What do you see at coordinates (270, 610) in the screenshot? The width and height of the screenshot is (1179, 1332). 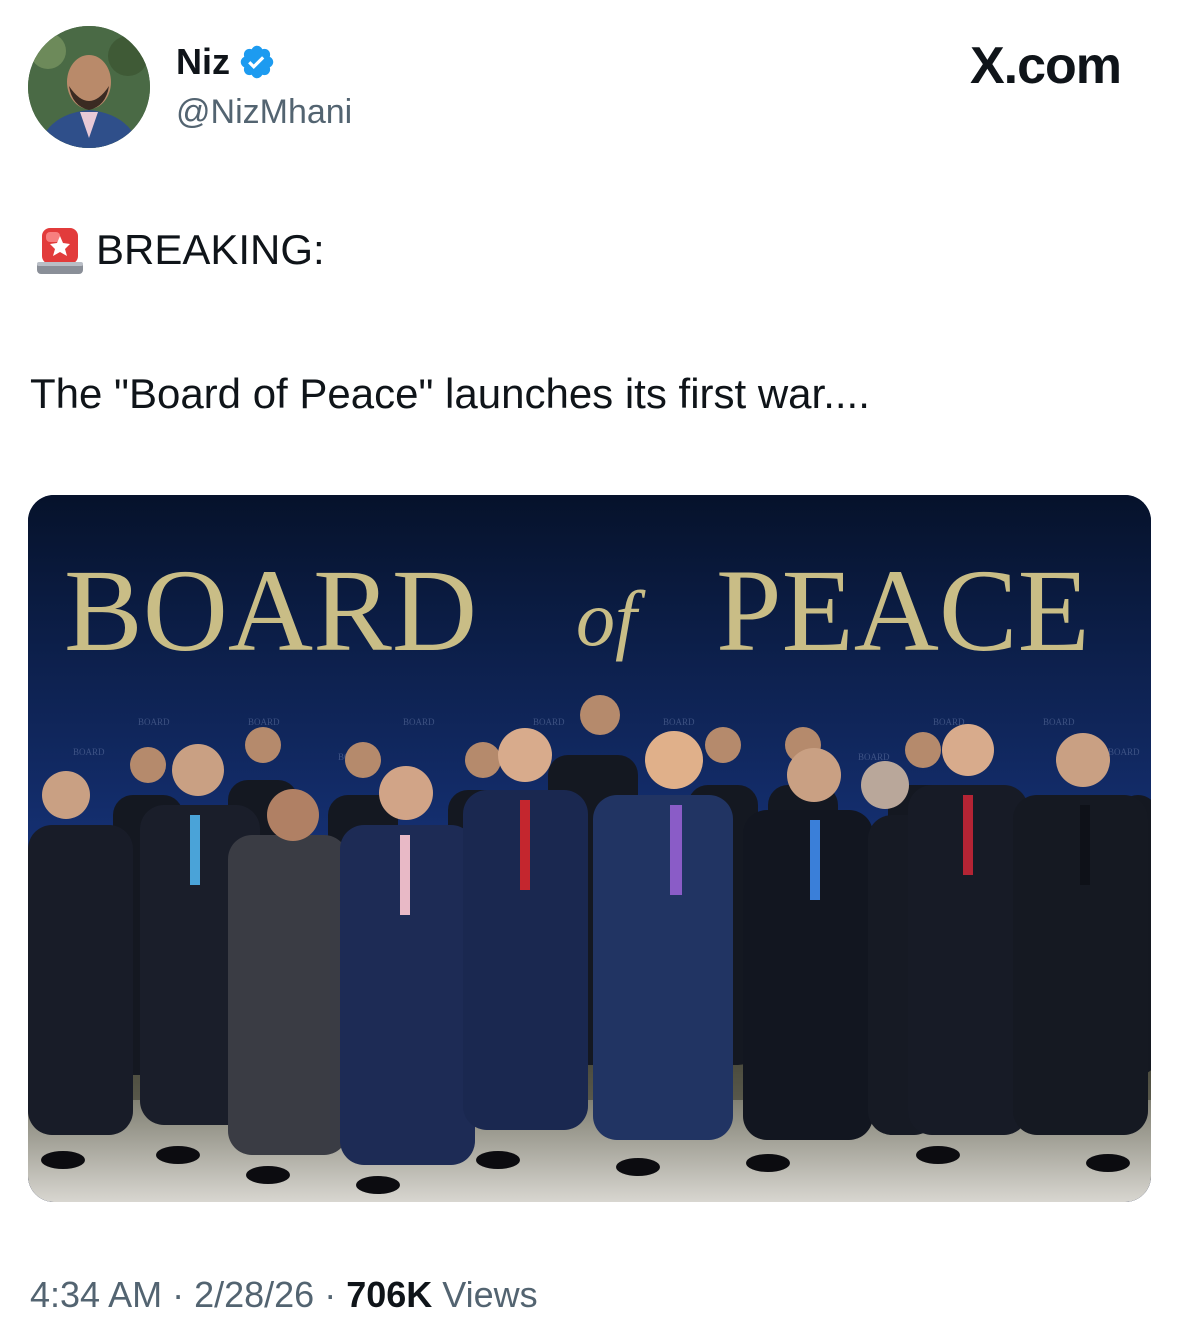 I see `backdrop-title-board: BOARD` at bounding box center [270, 610].